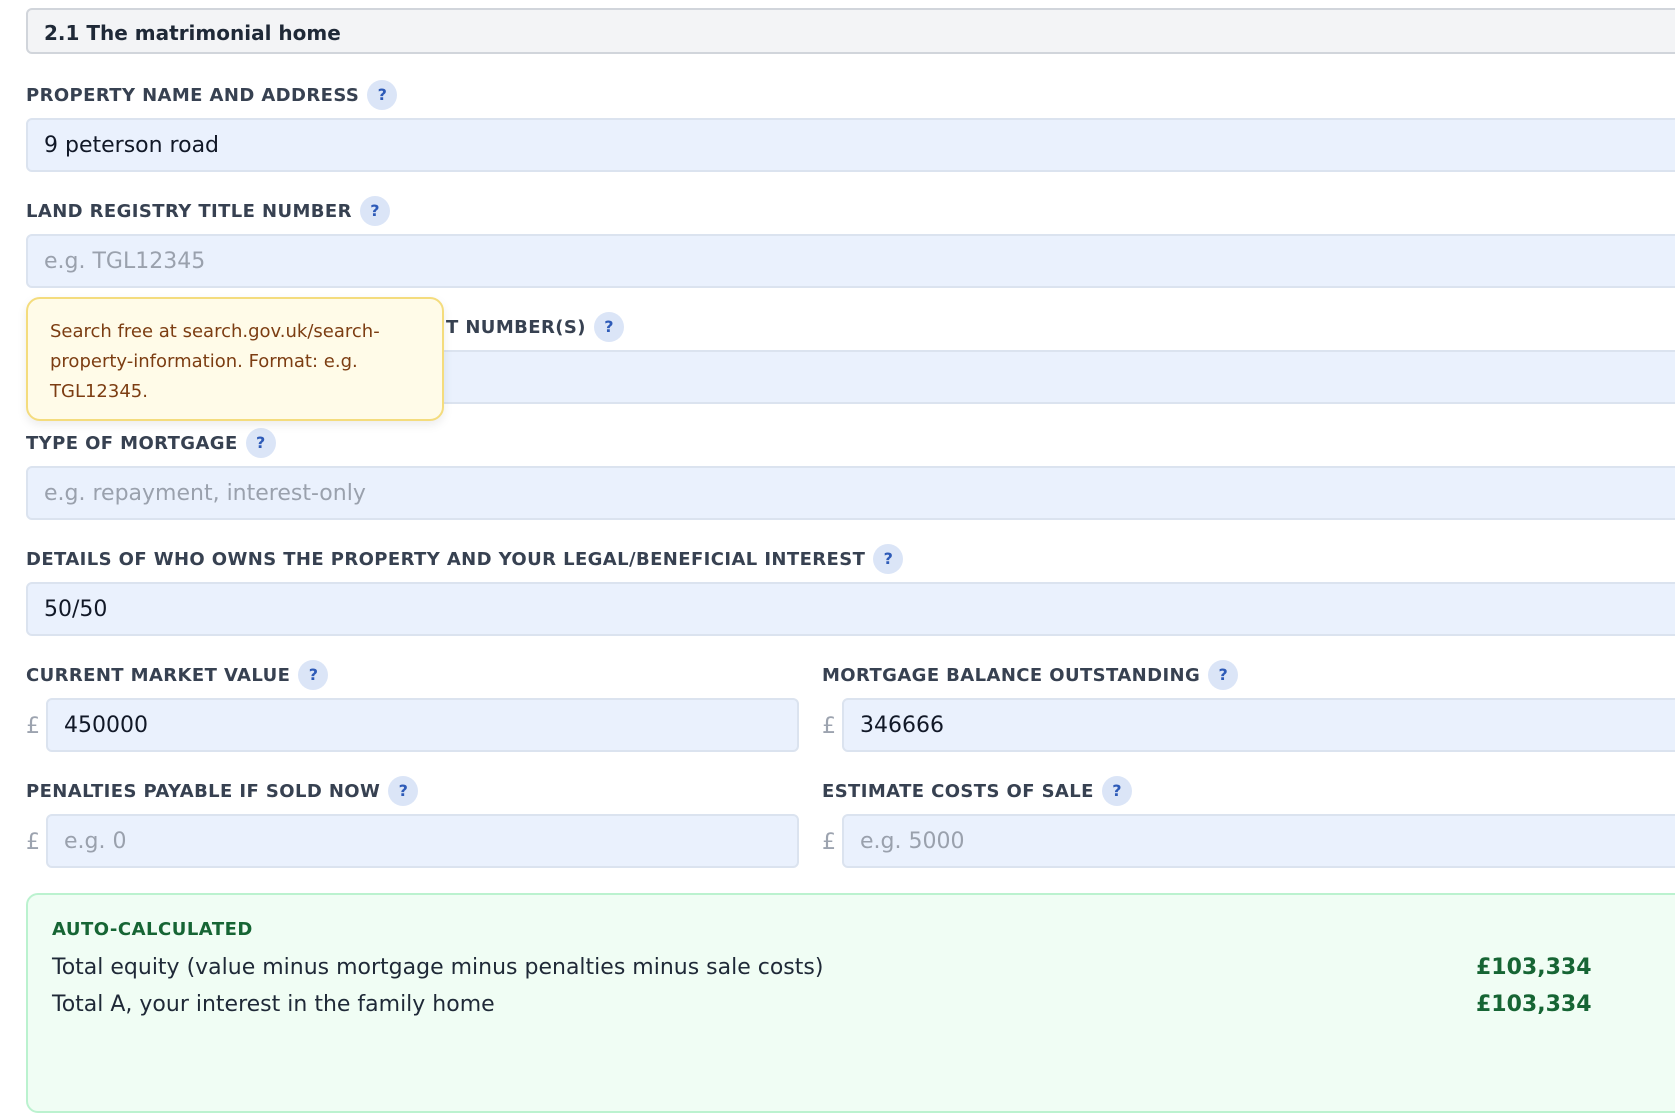 Image resolution: width=1675 pixels, height=1113 pixels. What do you see at coordinates (535, 327) in the screenshot?
I see `mortgage-account-label: T NUMBER(S) ?` at bounding box center [535, 327].